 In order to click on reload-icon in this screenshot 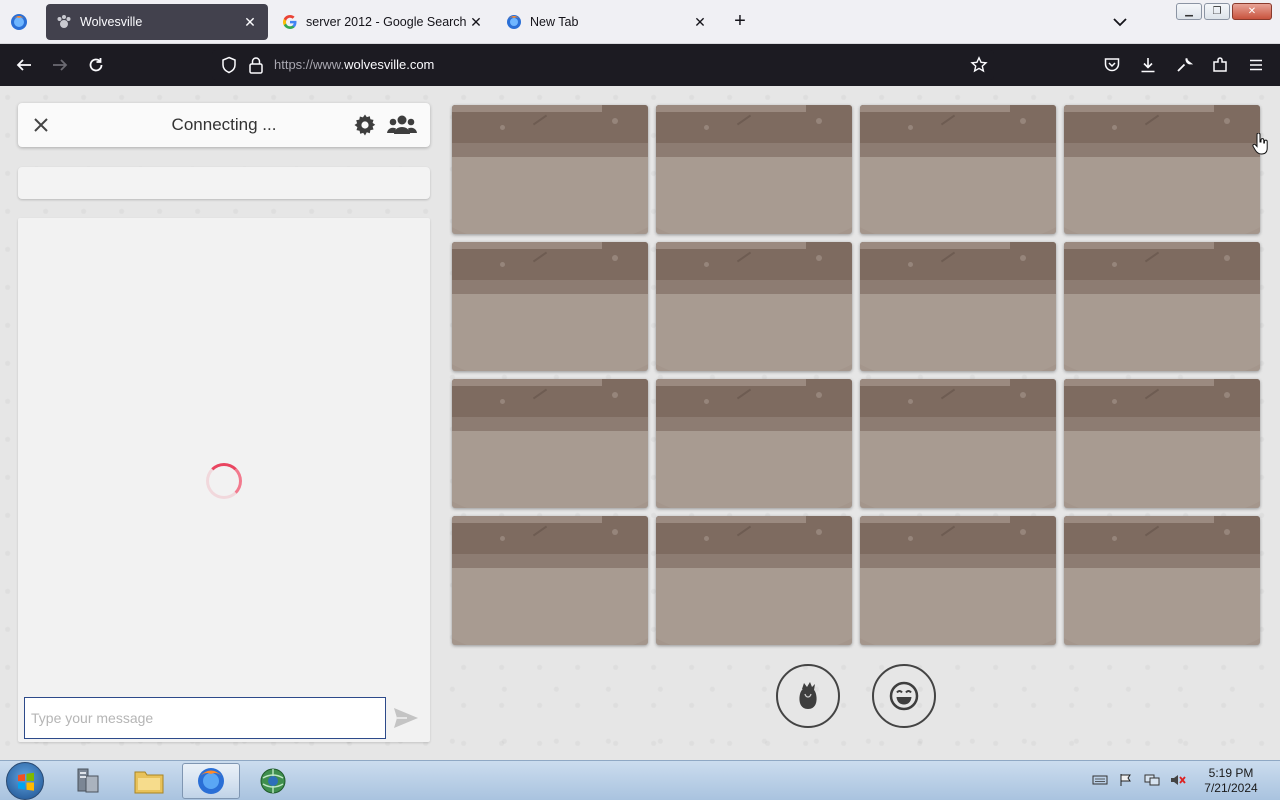, I will do `click(96, 65)`.